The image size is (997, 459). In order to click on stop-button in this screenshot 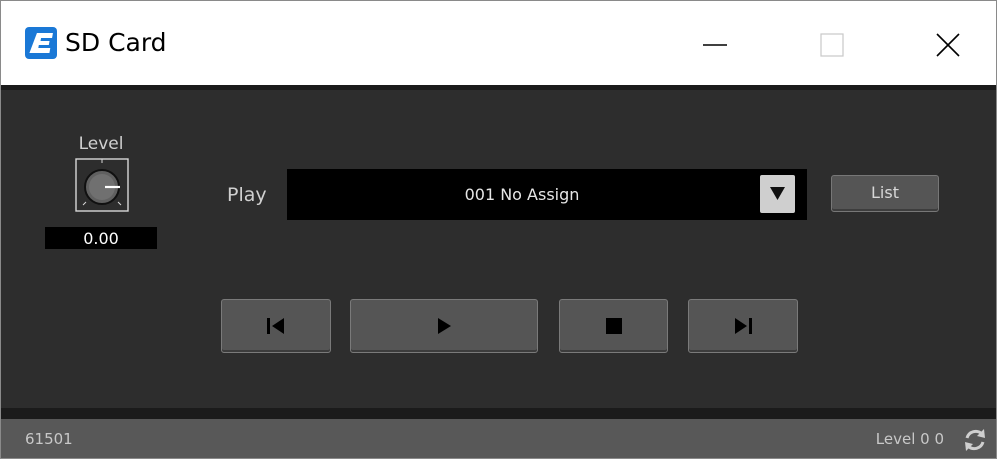, I will do `click(613, 326)`.